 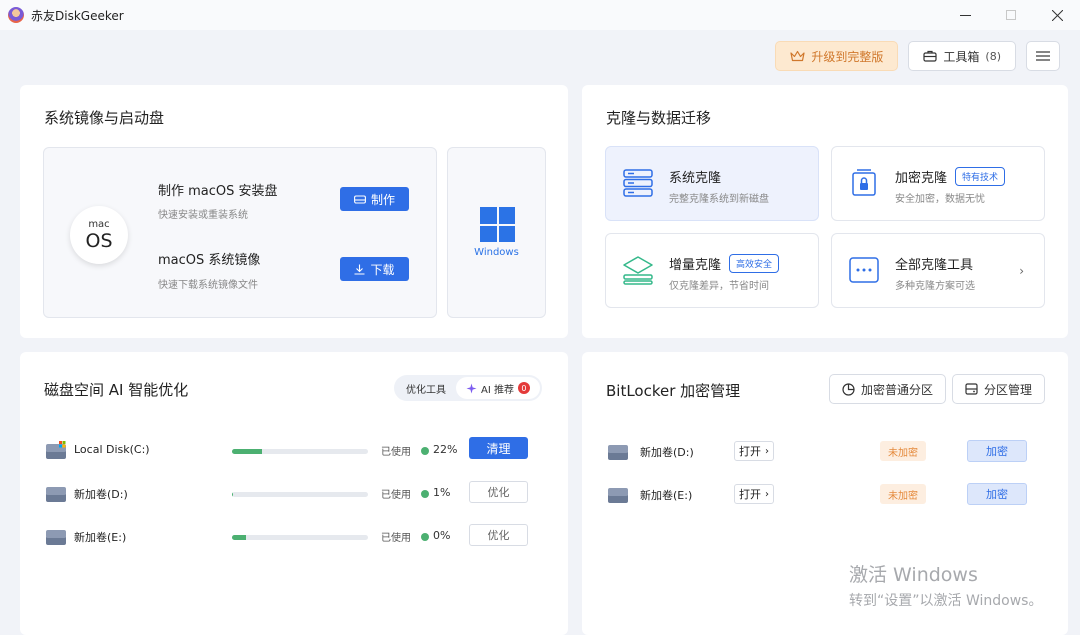 I want to click on tab-ai-recommend: AI 推荐 0, so click(x=498, y=388).